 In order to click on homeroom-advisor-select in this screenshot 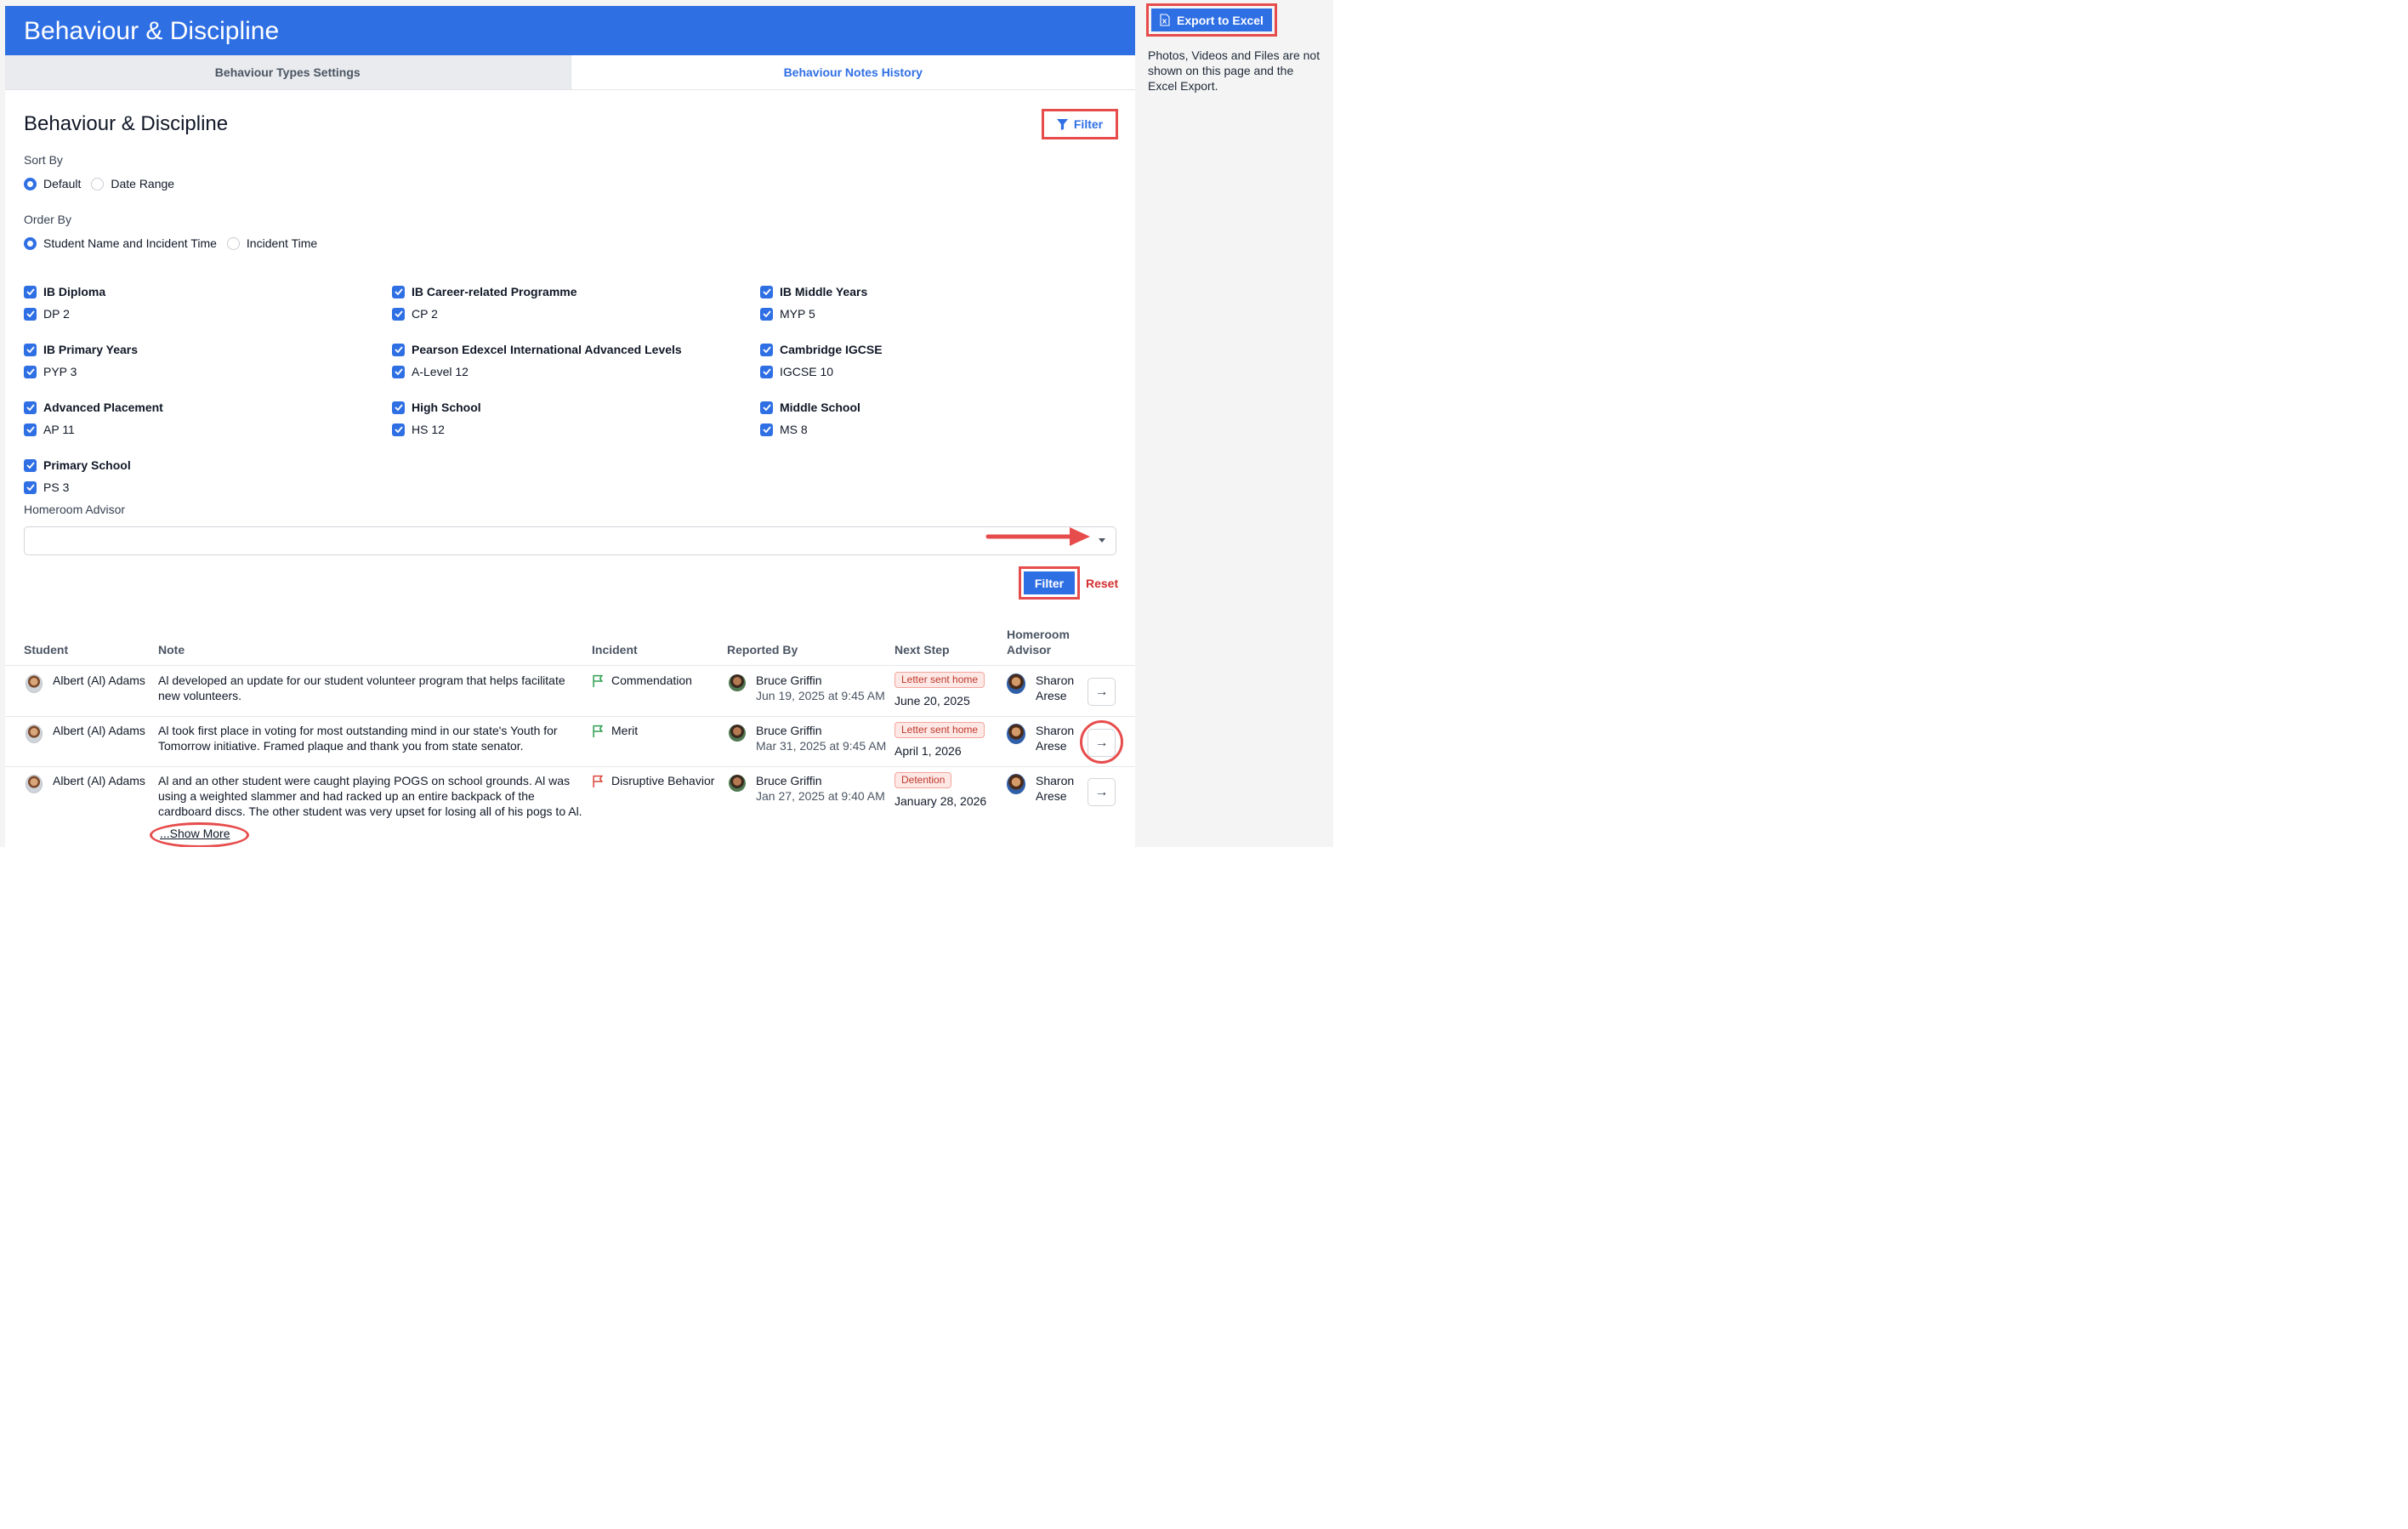, I will do `click(570, 541)`.